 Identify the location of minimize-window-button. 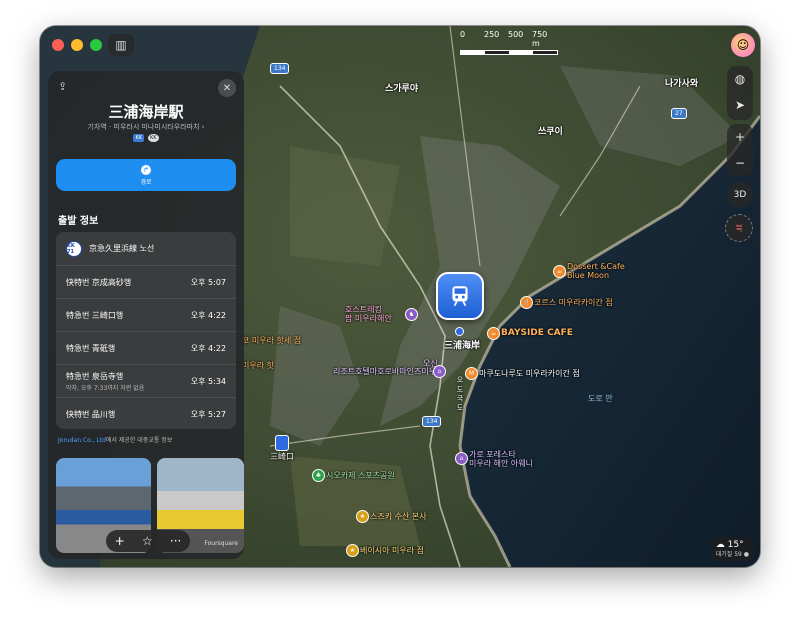
(77, 45).